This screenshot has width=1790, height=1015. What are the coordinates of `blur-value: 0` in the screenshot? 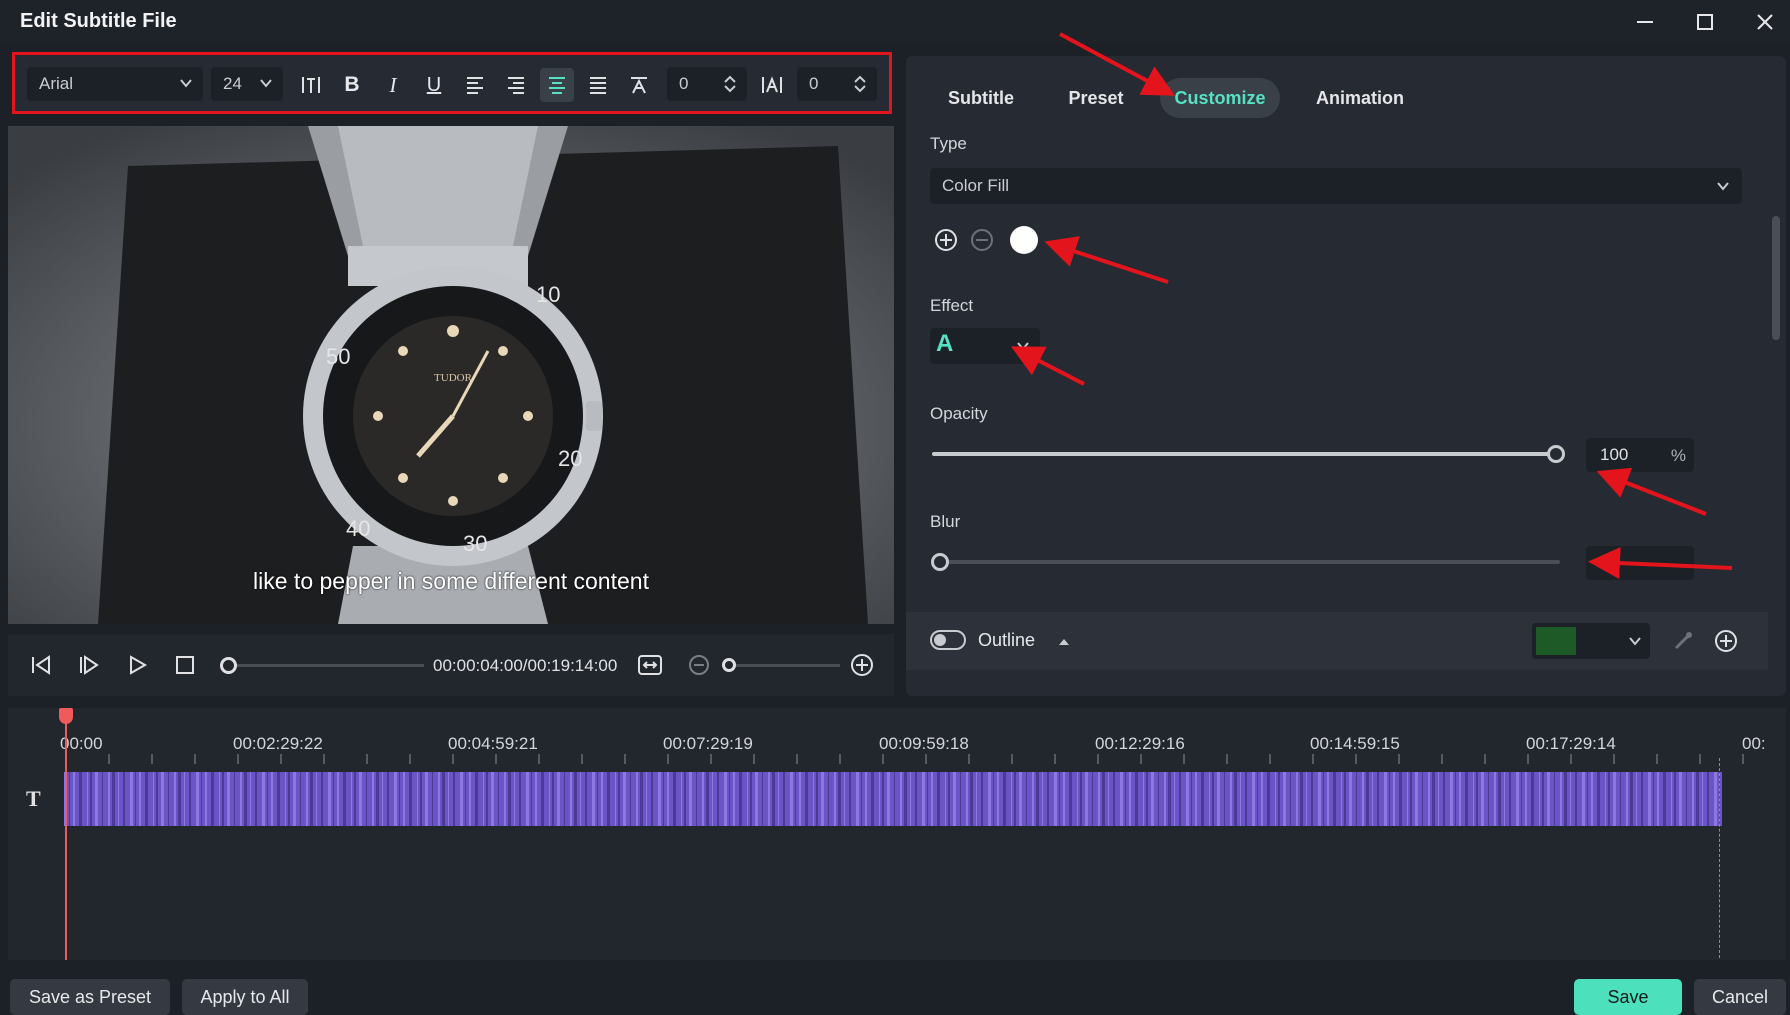 It's located at (1605, 562).